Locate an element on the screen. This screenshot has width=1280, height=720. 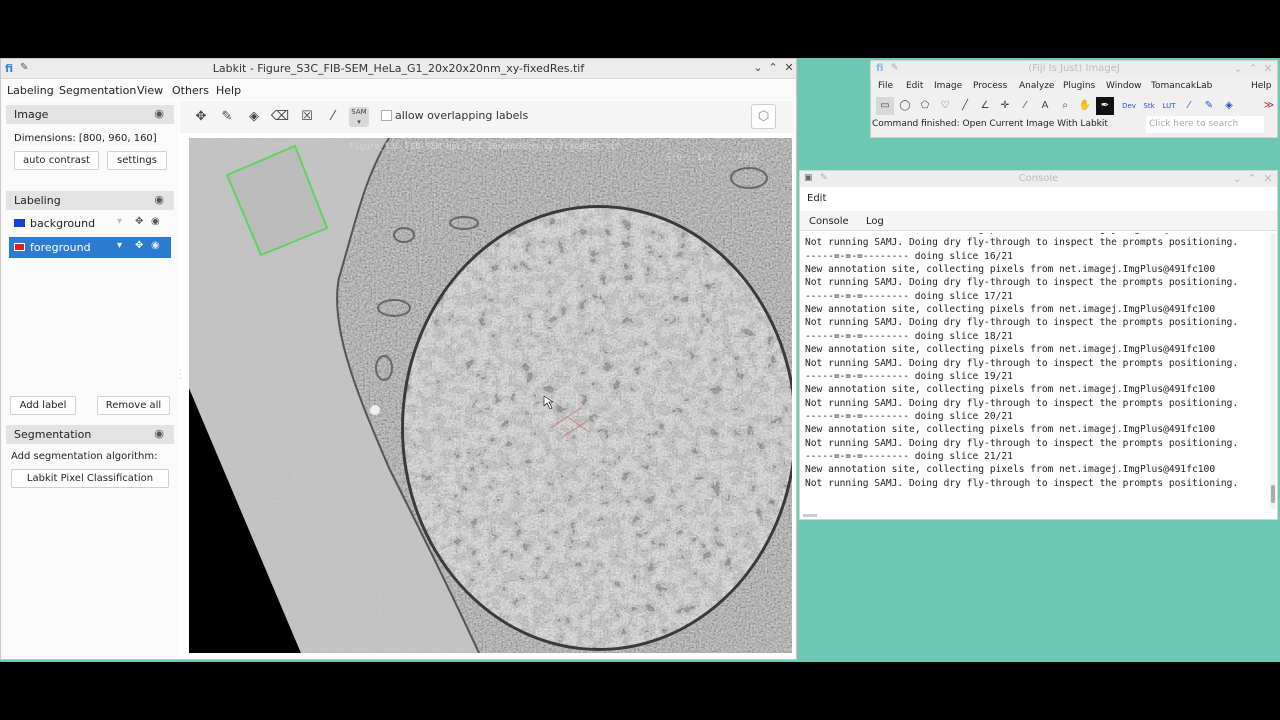
menu-segmentation: Segmentation is located at coordinates (97, 90).